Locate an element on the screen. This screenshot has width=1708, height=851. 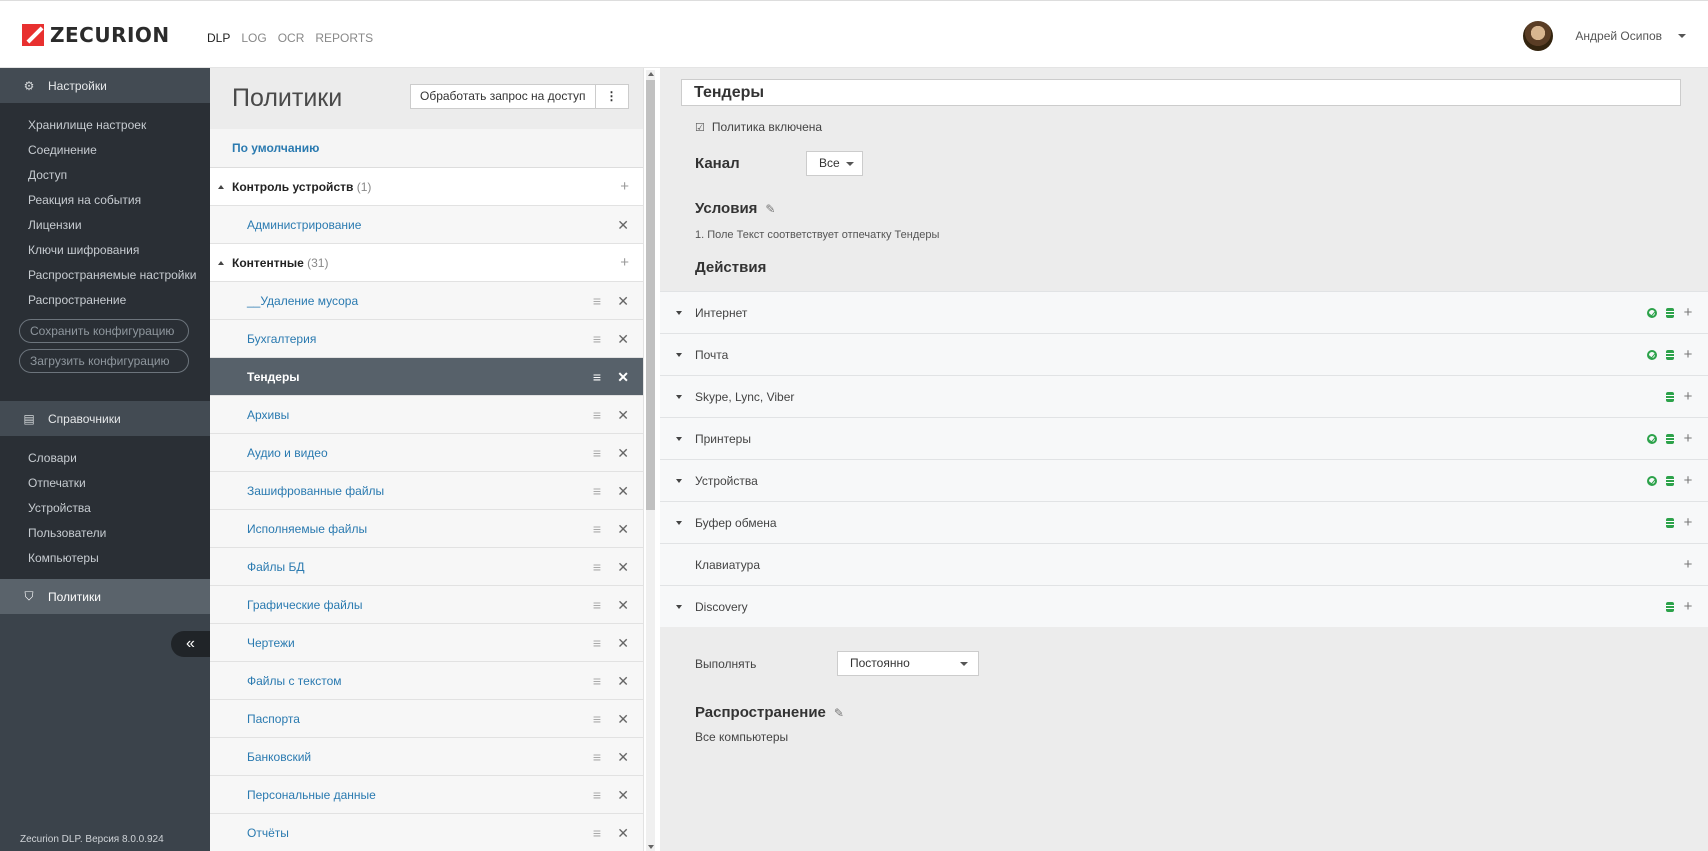
policy-name-input: Тендеры is located at coordinates (1181, 92).